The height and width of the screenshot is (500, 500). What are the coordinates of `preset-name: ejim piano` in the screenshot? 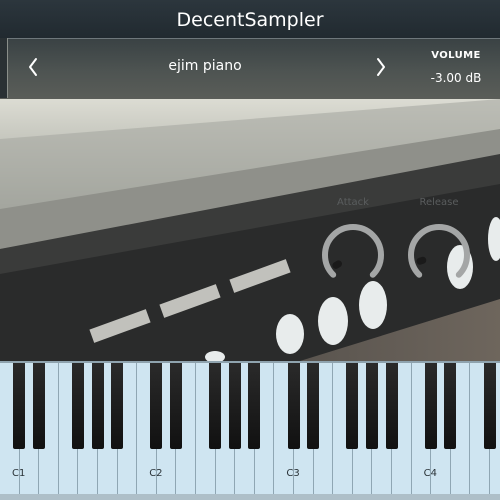 It's located at (205, 66).